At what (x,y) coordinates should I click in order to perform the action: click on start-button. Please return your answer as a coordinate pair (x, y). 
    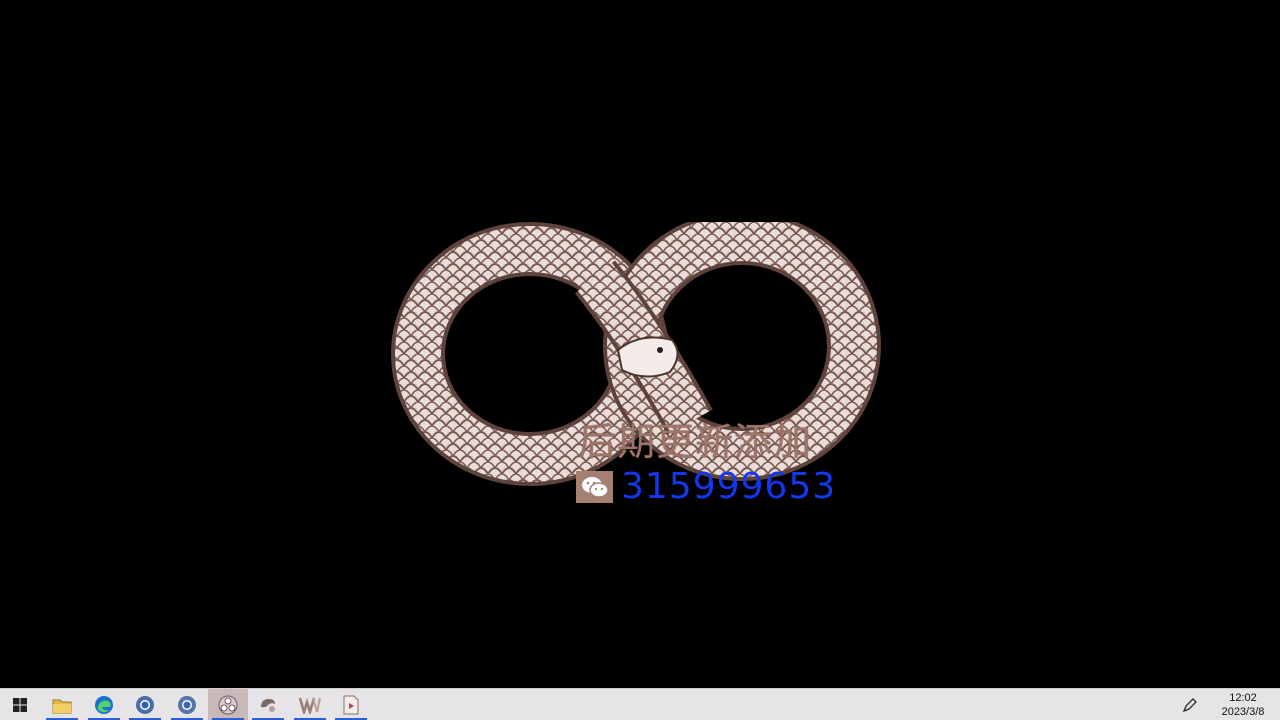
    Looking at the image, I should click on (20, 704).